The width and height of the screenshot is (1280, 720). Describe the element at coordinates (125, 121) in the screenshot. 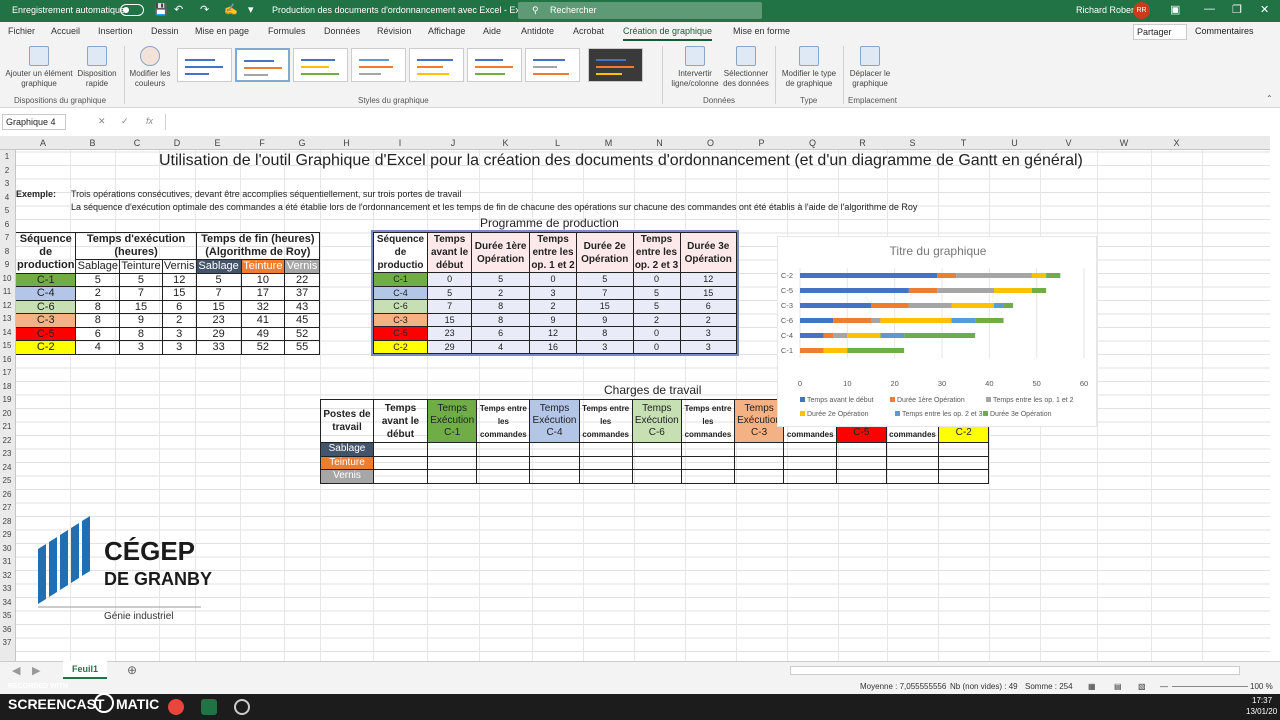

I see `enter-icon: ✓` at that location.